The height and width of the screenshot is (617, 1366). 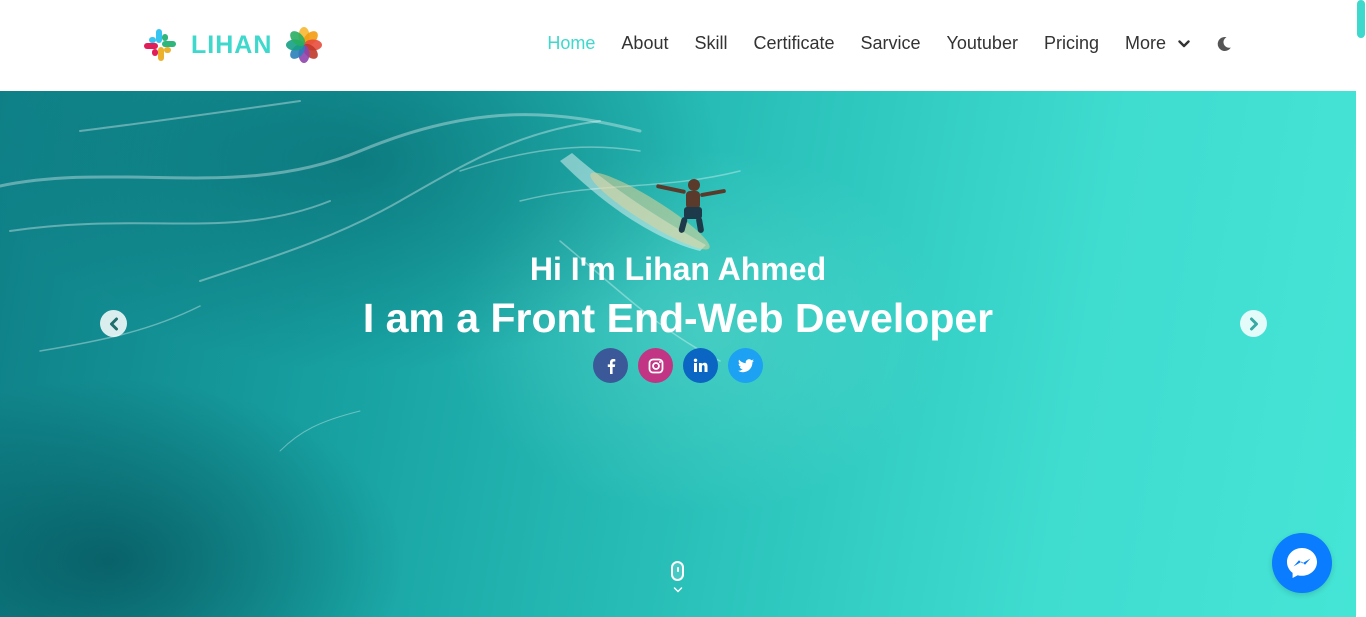 I want to click on chevron-left-icon, so click(x=113, y=323).